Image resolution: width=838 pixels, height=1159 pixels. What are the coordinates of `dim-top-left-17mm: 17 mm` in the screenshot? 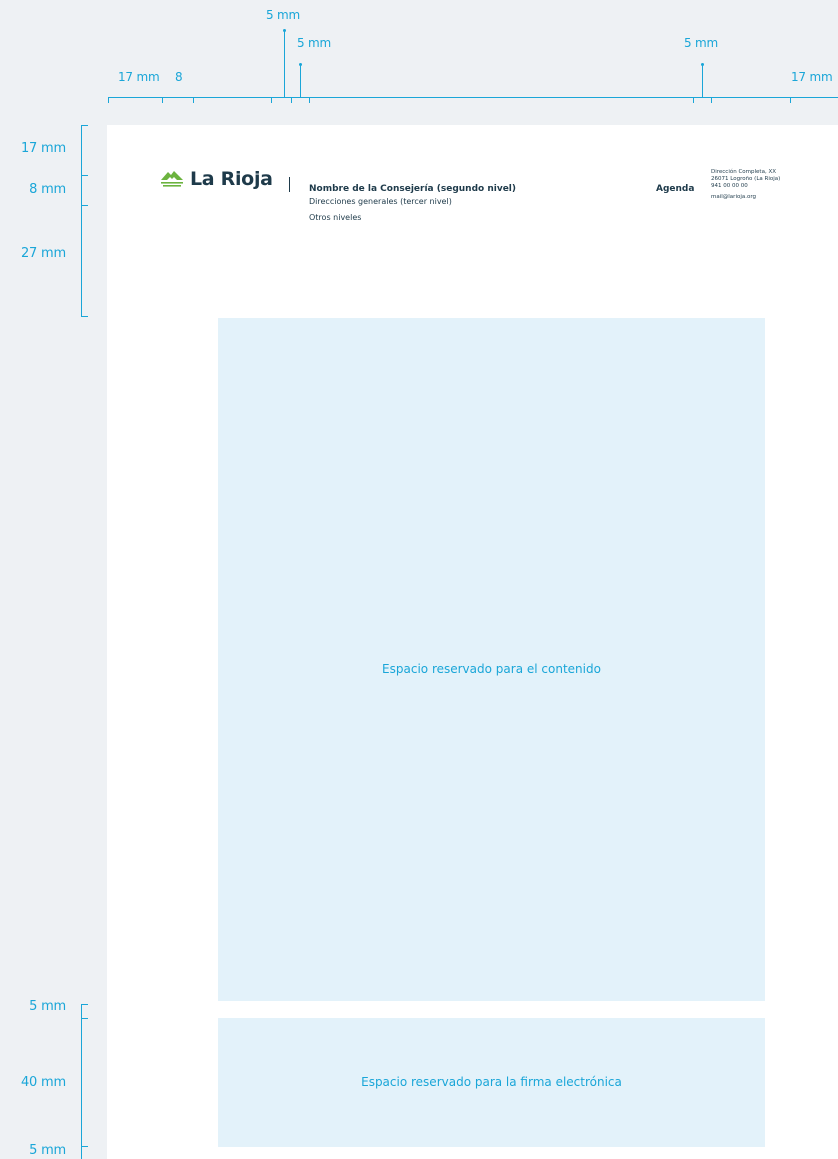 It's located at (139, 77).